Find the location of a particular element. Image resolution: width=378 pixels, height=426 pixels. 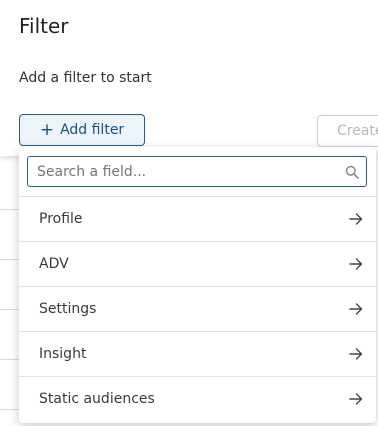

search-input is located at coordinates (183, 171).